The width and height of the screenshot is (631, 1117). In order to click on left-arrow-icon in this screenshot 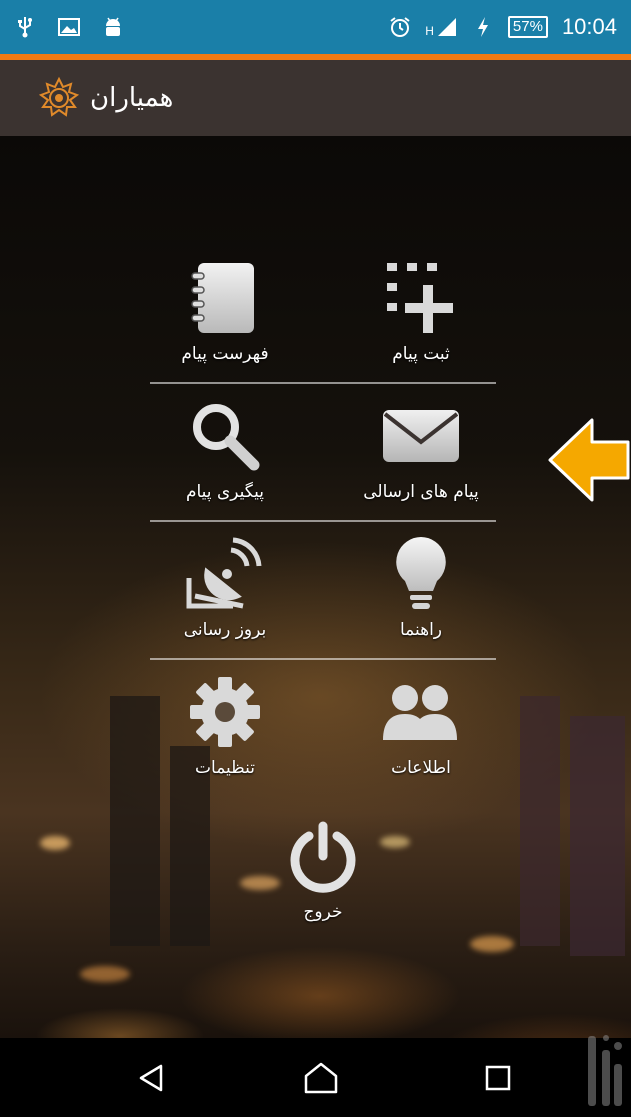, I will do `click(589, 460)`.